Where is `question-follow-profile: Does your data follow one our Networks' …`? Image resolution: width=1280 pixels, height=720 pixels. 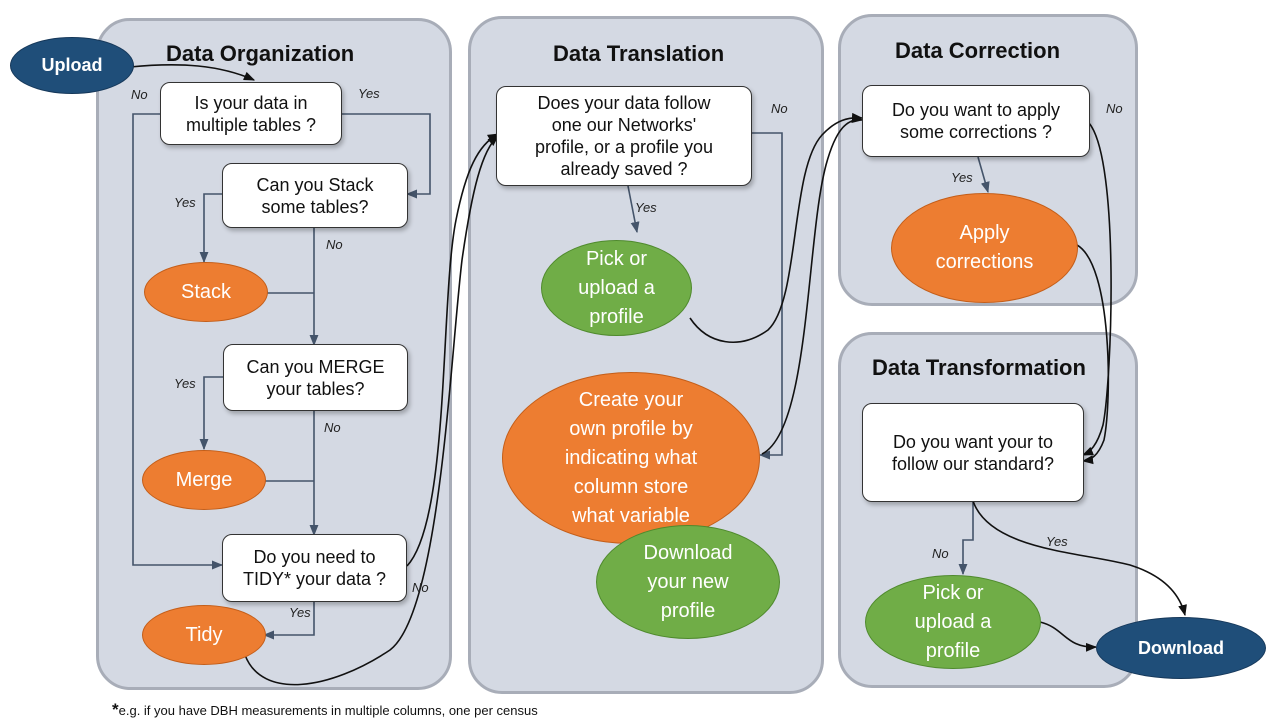 question-follow-profile: Does your data follow one our Networks' … is located at coordinates (624, 136).